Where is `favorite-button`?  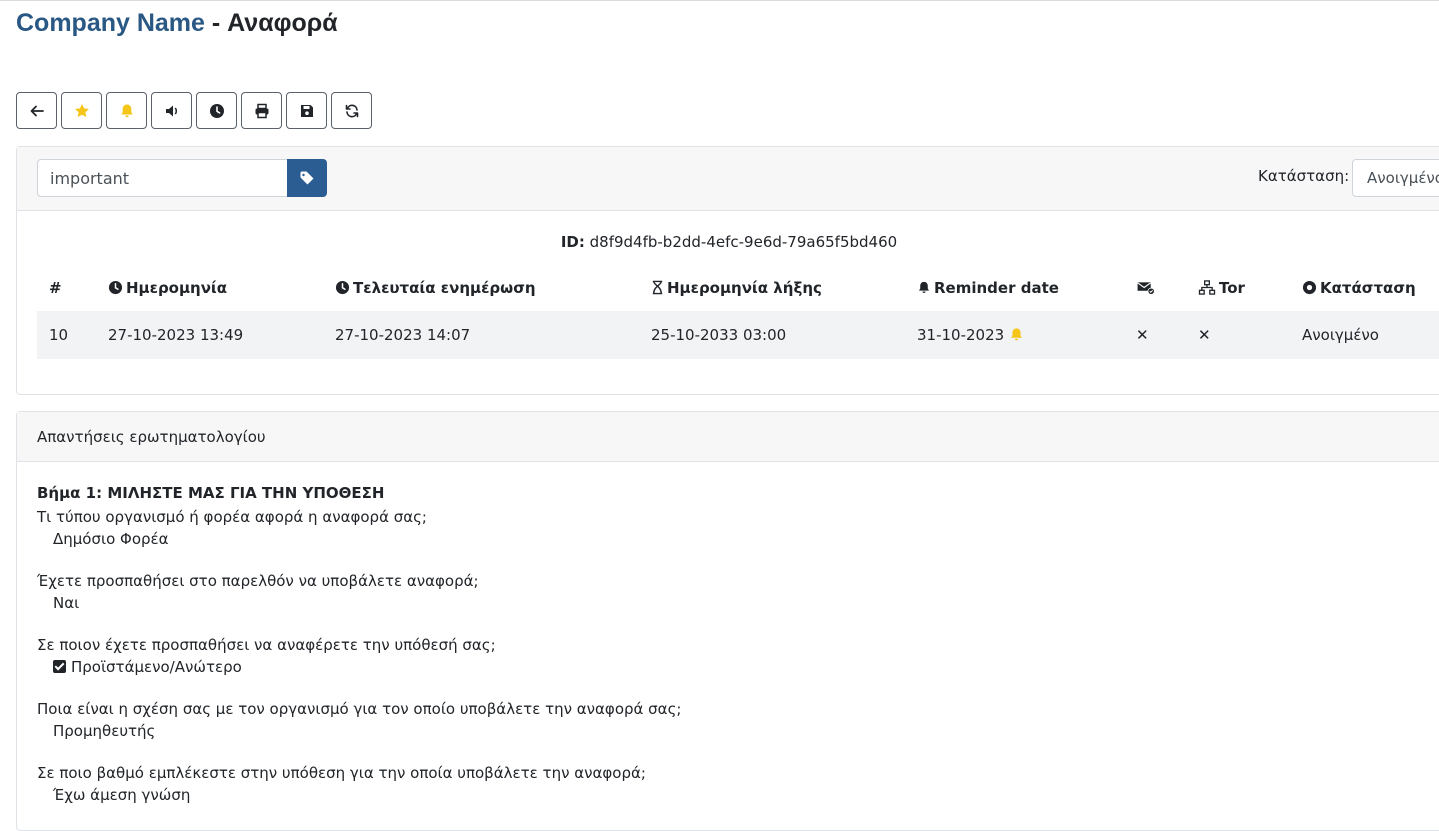 favorite-button is located at coordinates (81, 110).